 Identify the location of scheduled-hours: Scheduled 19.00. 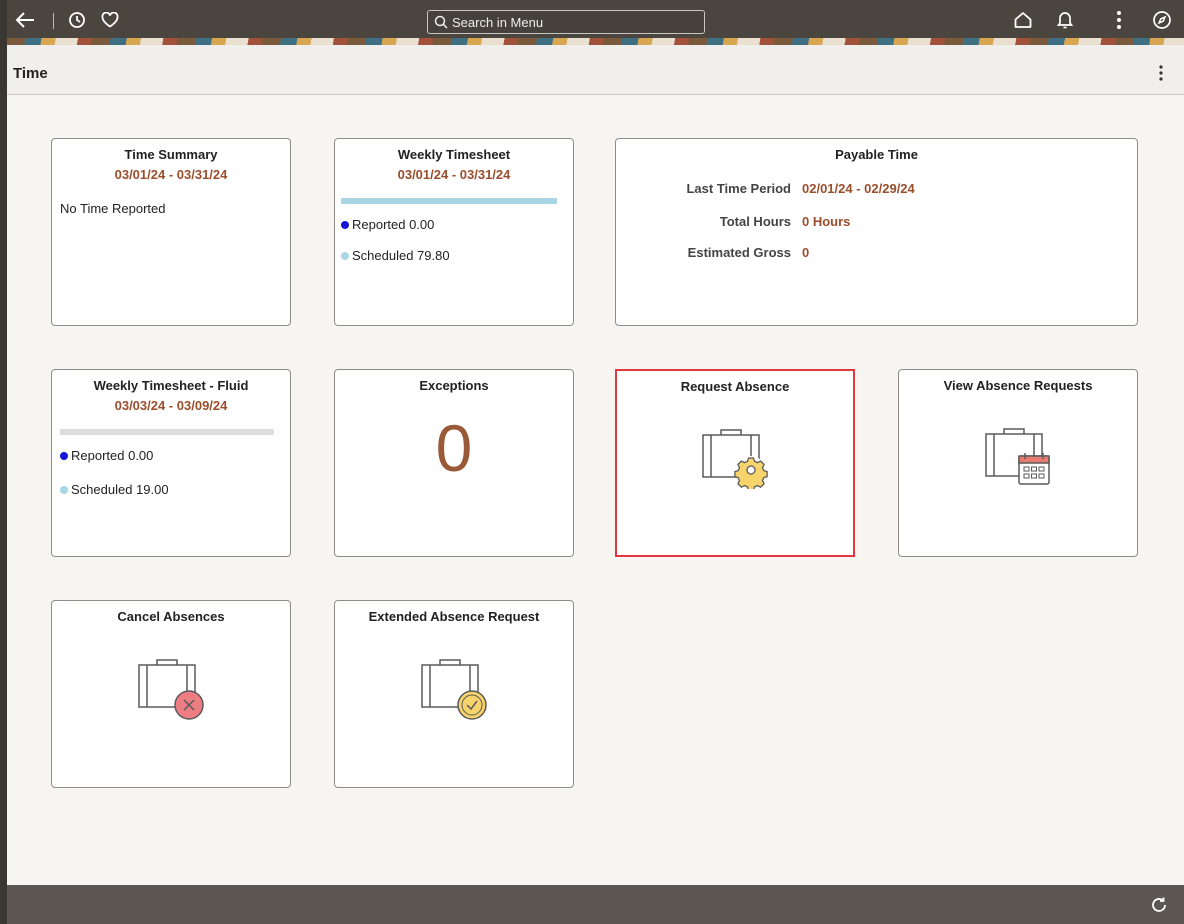
(114, 489).